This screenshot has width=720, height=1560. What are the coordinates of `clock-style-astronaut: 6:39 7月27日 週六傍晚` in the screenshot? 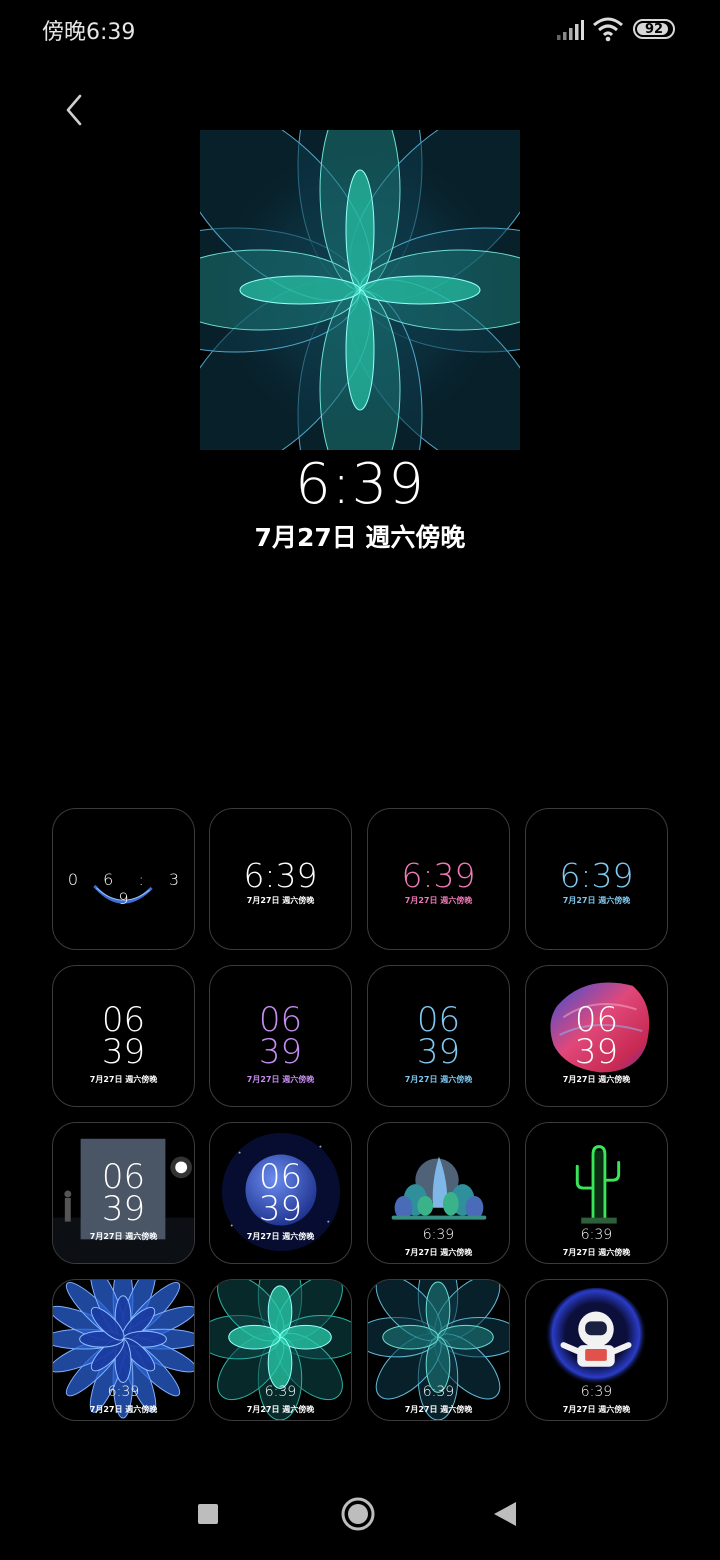 It's located at (596, 1350).